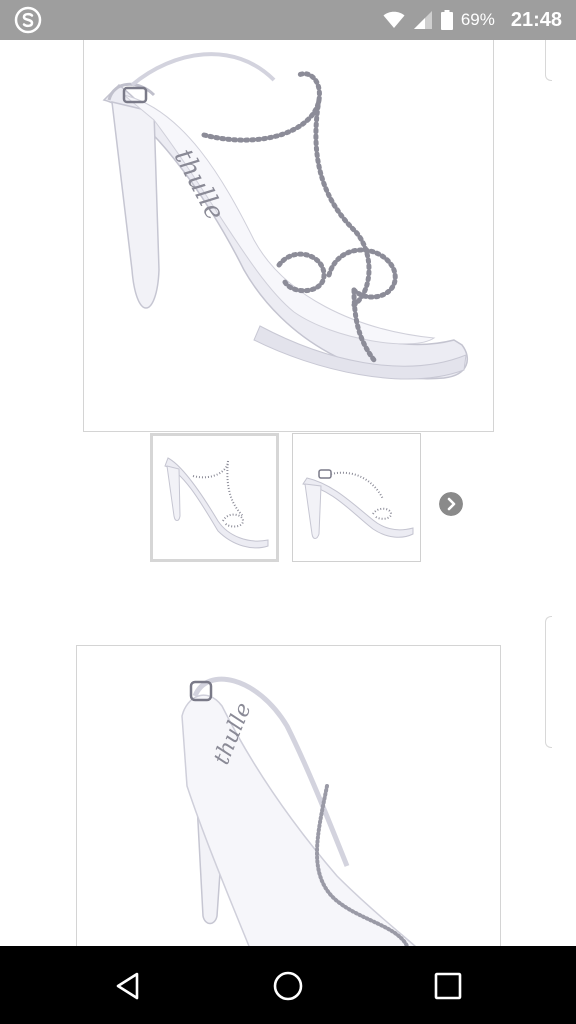 This screenshot has width=576, height=1024. I want to click on slingback-sandal-illustration: thulle, so click(299, 811).